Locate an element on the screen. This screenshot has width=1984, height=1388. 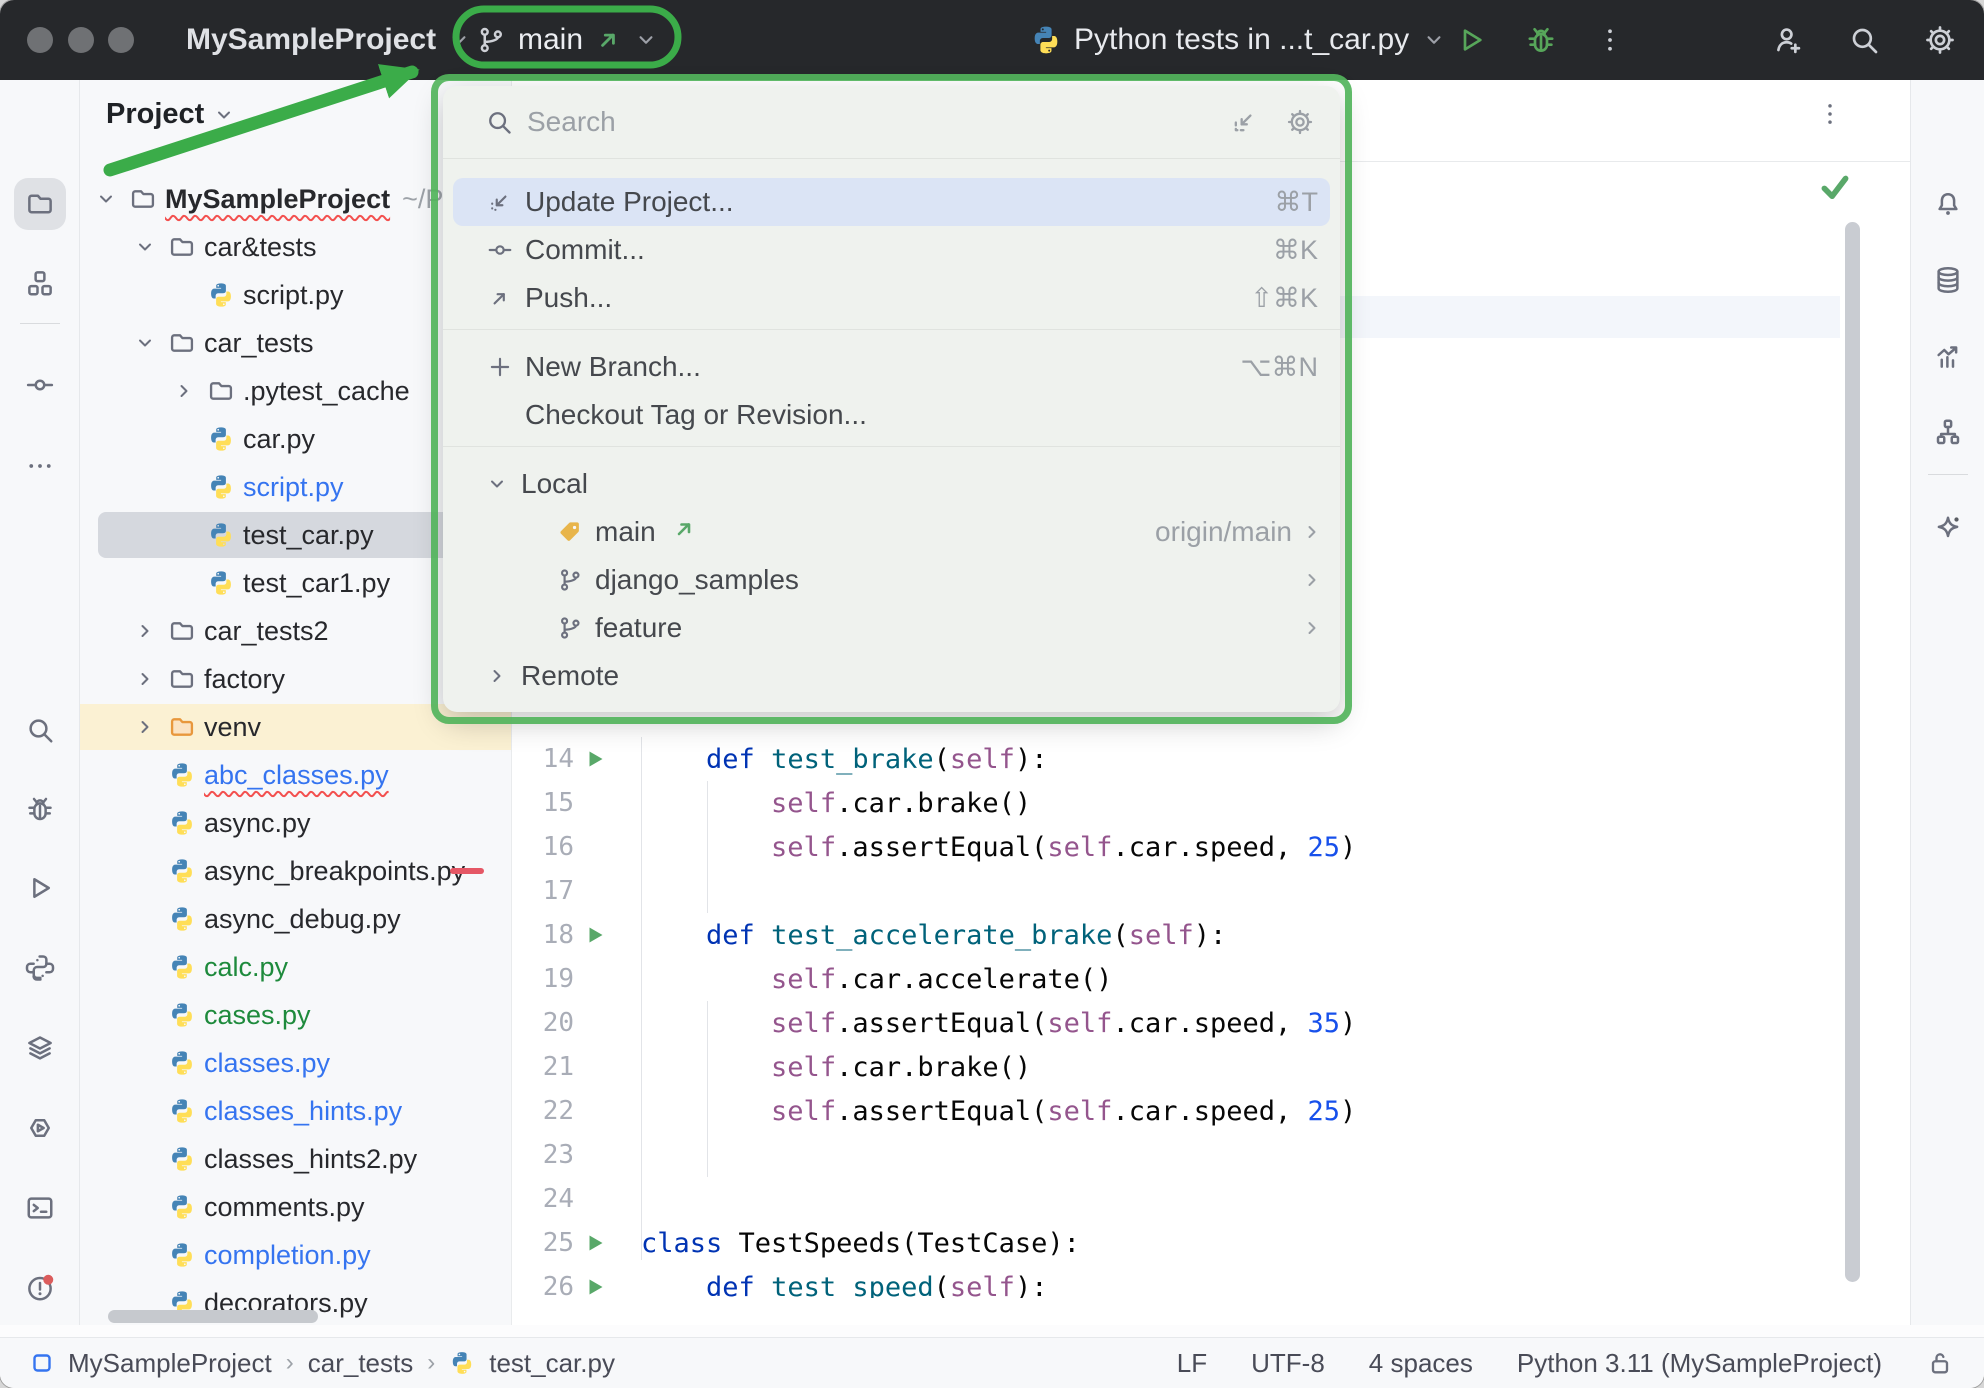
status-widget-utf-8: UTF-8 is located at coordinates (1288, 1363).